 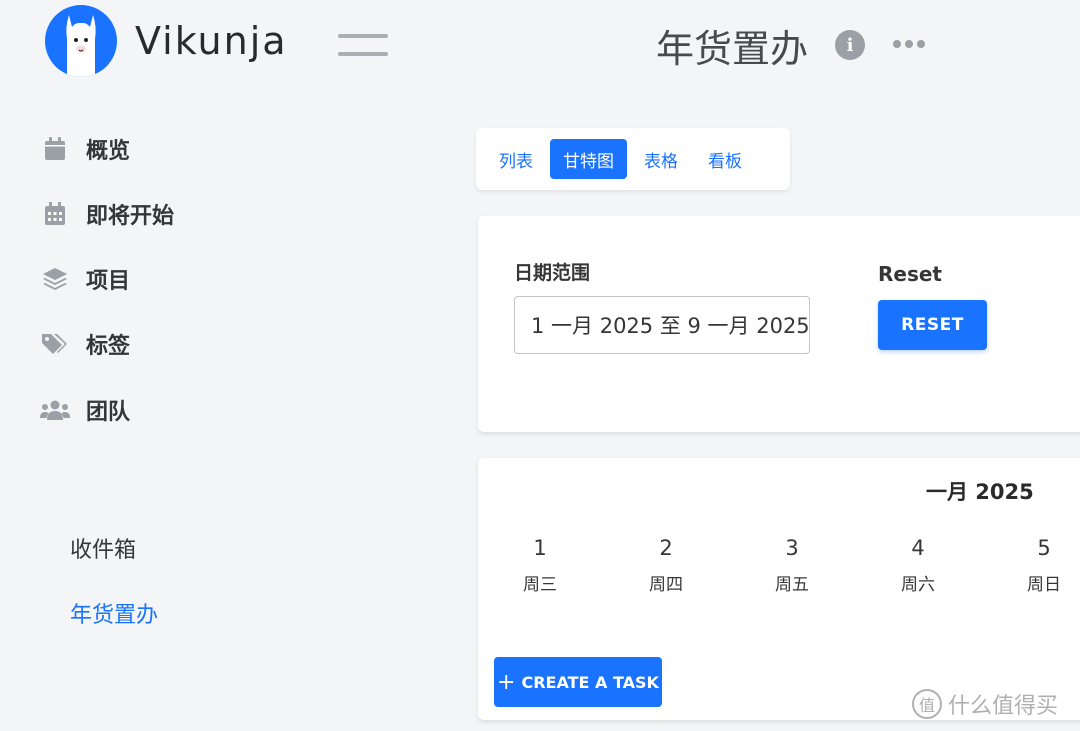 I want to click on users-icon, so click(x=55, y=410).